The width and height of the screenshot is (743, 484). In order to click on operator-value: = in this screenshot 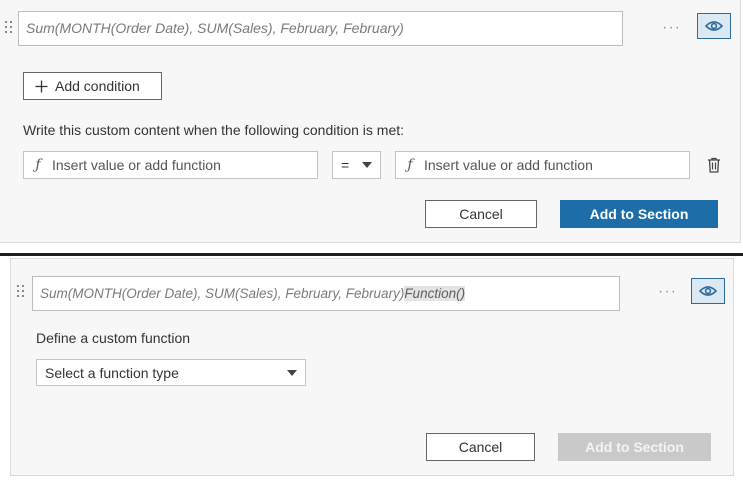, I will do `click(345, 165)`.